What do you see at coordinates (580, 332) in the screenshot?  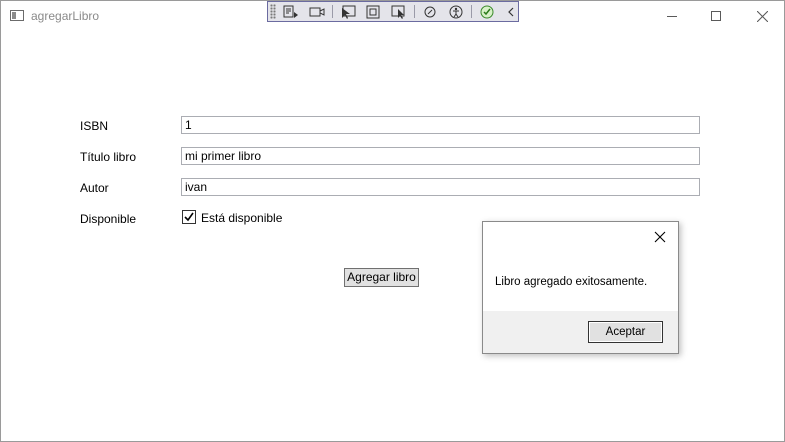 I see `dialog-footer: Aceptar` at bounding box center [580, 332].